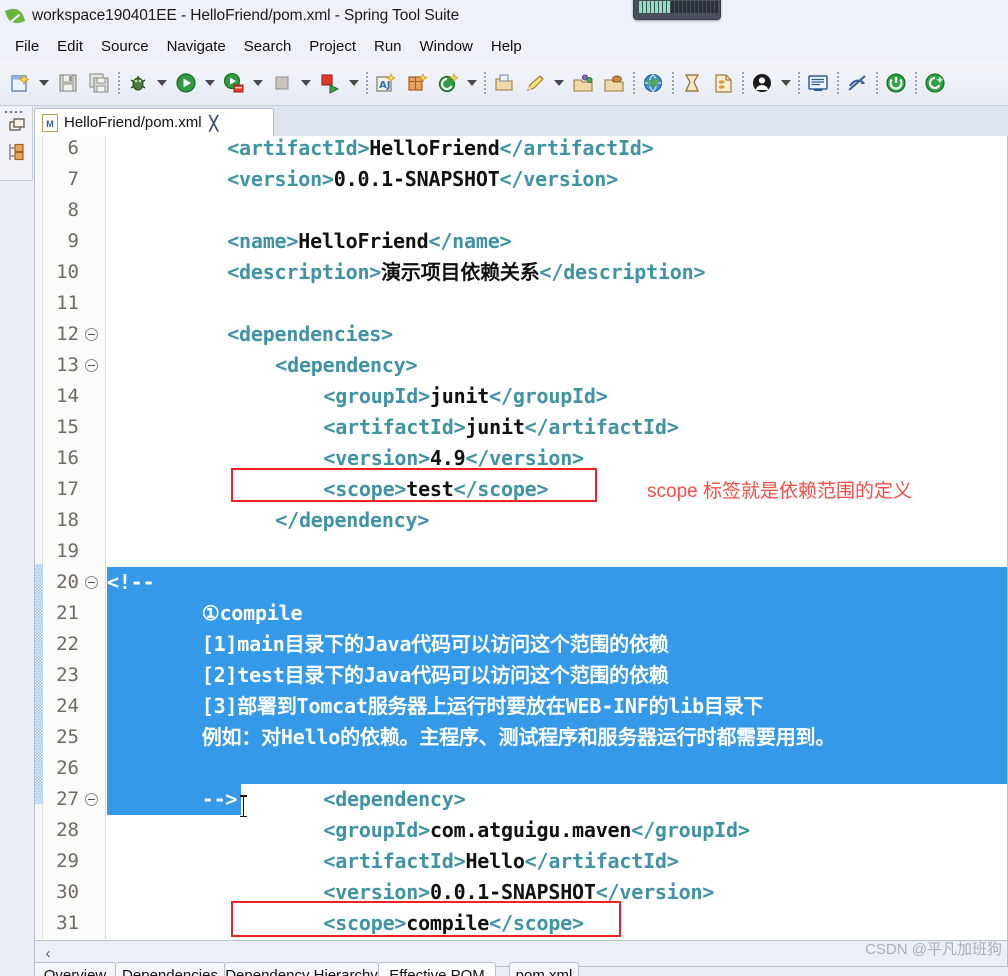 The width and height of the screenshot is (1008, 976). Describe the element at coordinates (68, 83) in the screenshot. I see `save-icon` at that location.